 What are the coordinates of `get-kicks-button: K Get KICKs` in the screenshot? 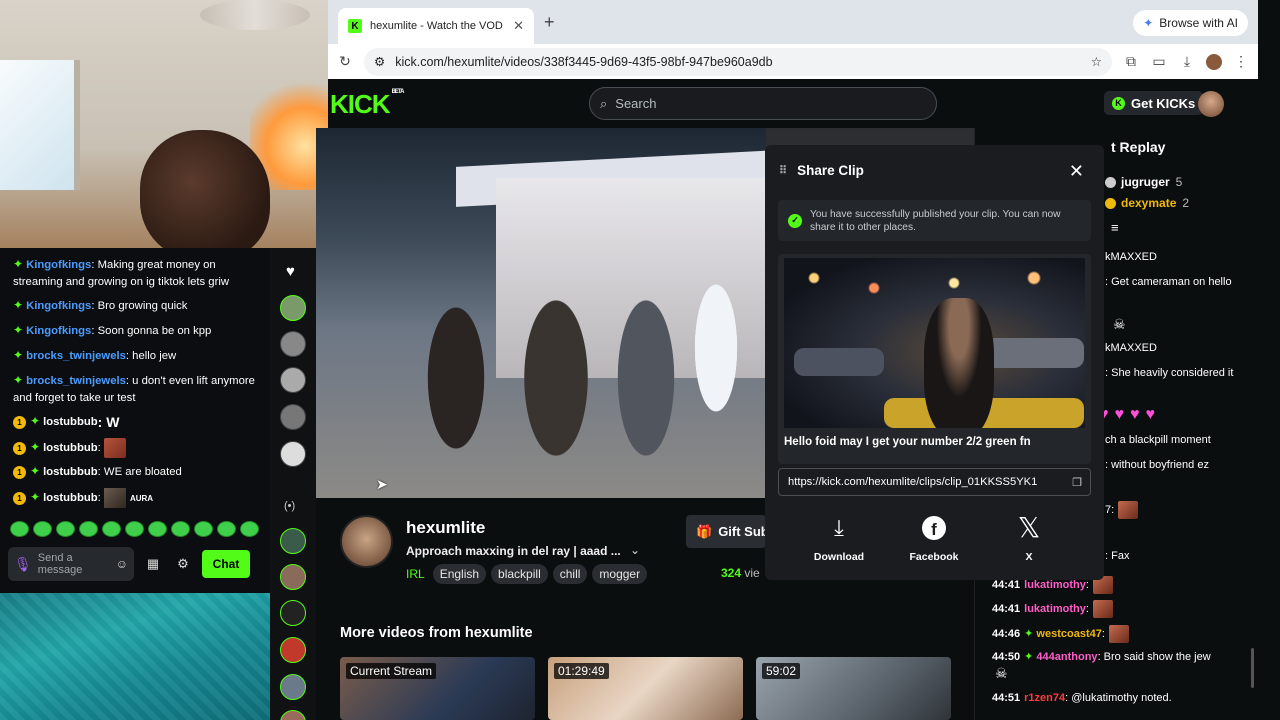 It's located at (1154, 103).